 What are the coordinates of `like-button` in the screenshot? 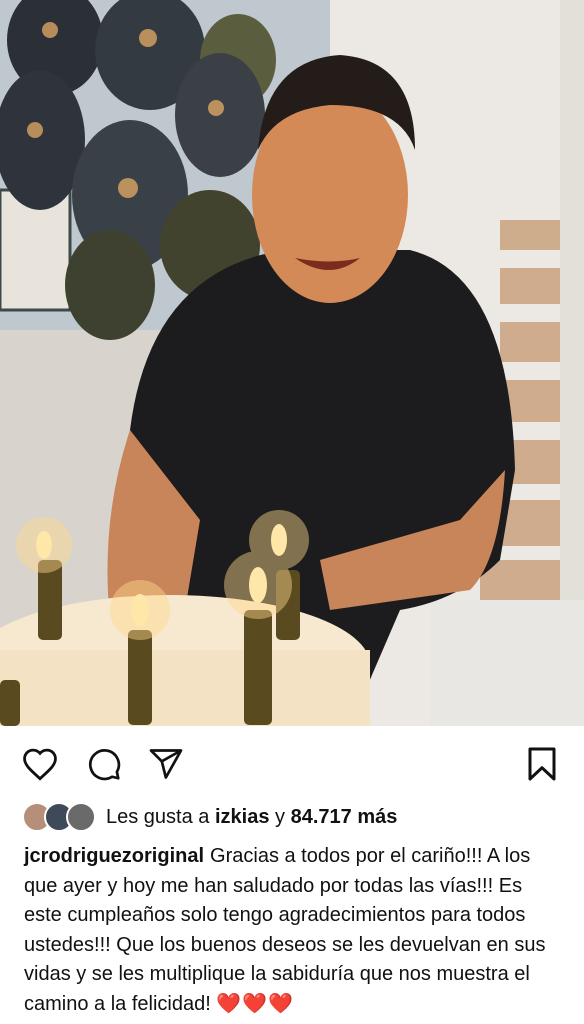 It's located at (40, 764).